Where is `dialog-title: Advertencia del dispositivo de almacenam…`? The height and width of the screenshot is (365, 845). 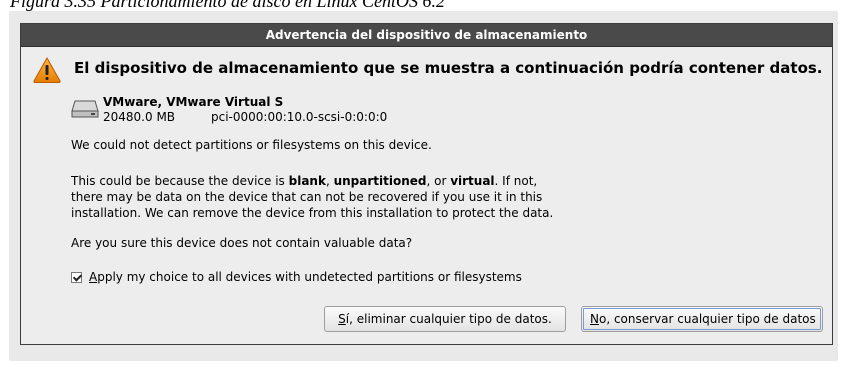
dialog-title: Advertencia del dispositivo de almacenam… is located at coordinates (426, 35).